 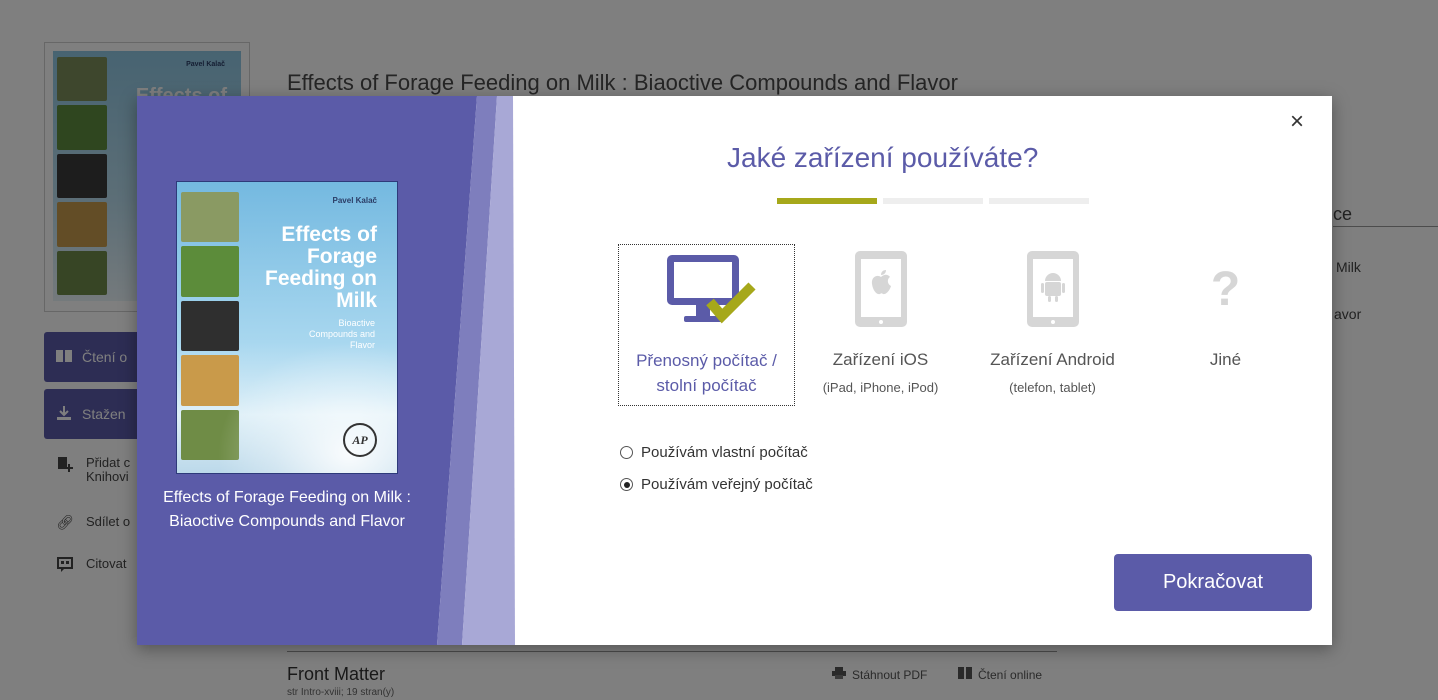 I want to click on close-button: ×, so click(x=1297, y=122).